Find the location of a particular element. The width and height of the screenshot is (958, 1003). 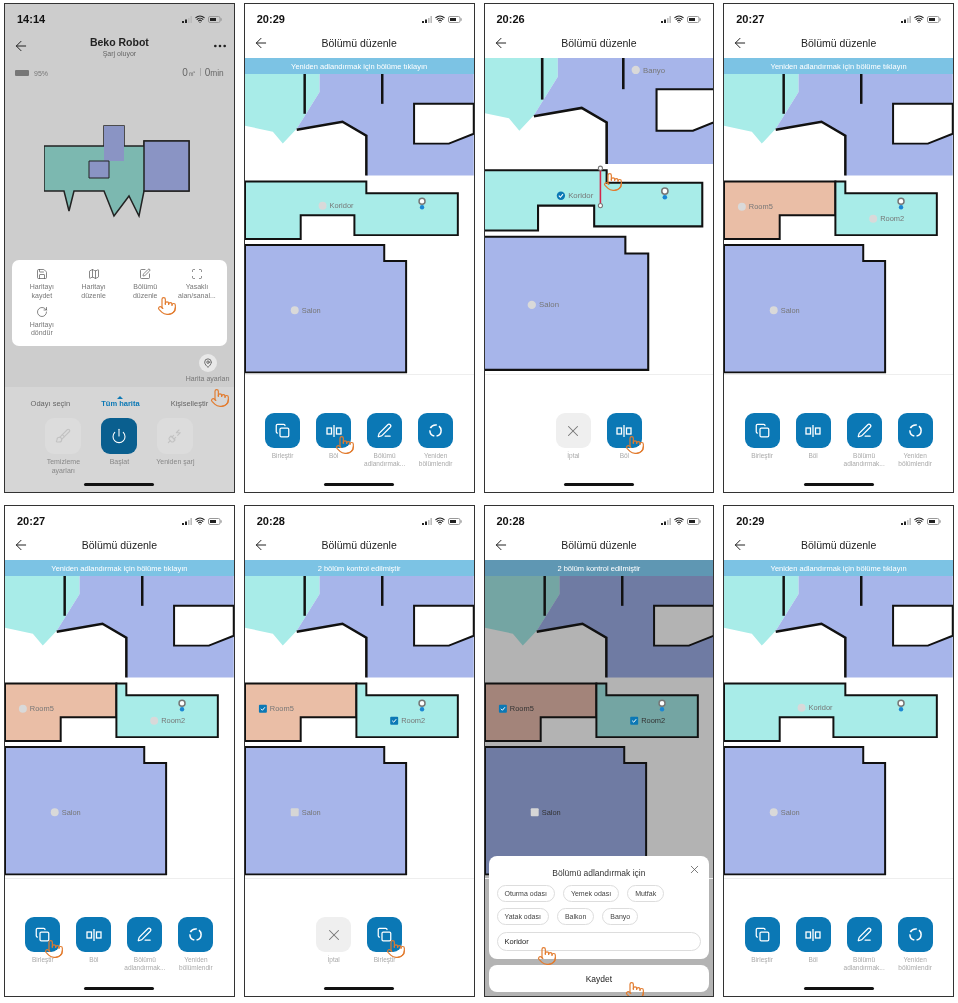

area-stat: 0㎡ is located at coordinates (189, 73).